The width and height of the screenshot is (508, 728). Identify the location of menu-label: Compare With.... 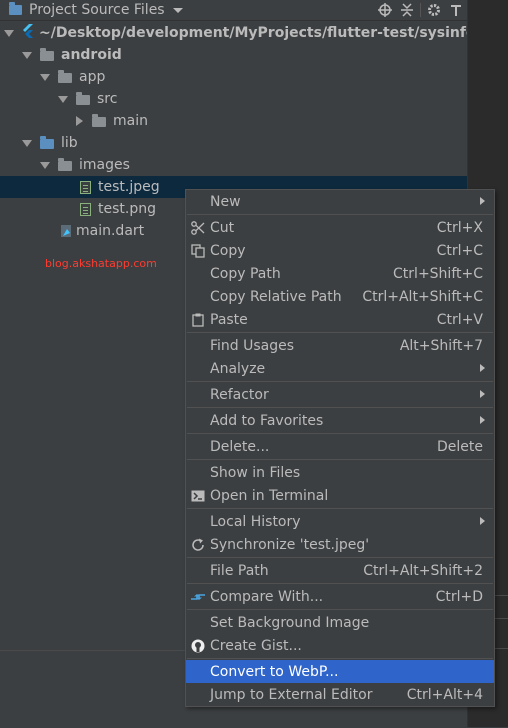
(267, 596).